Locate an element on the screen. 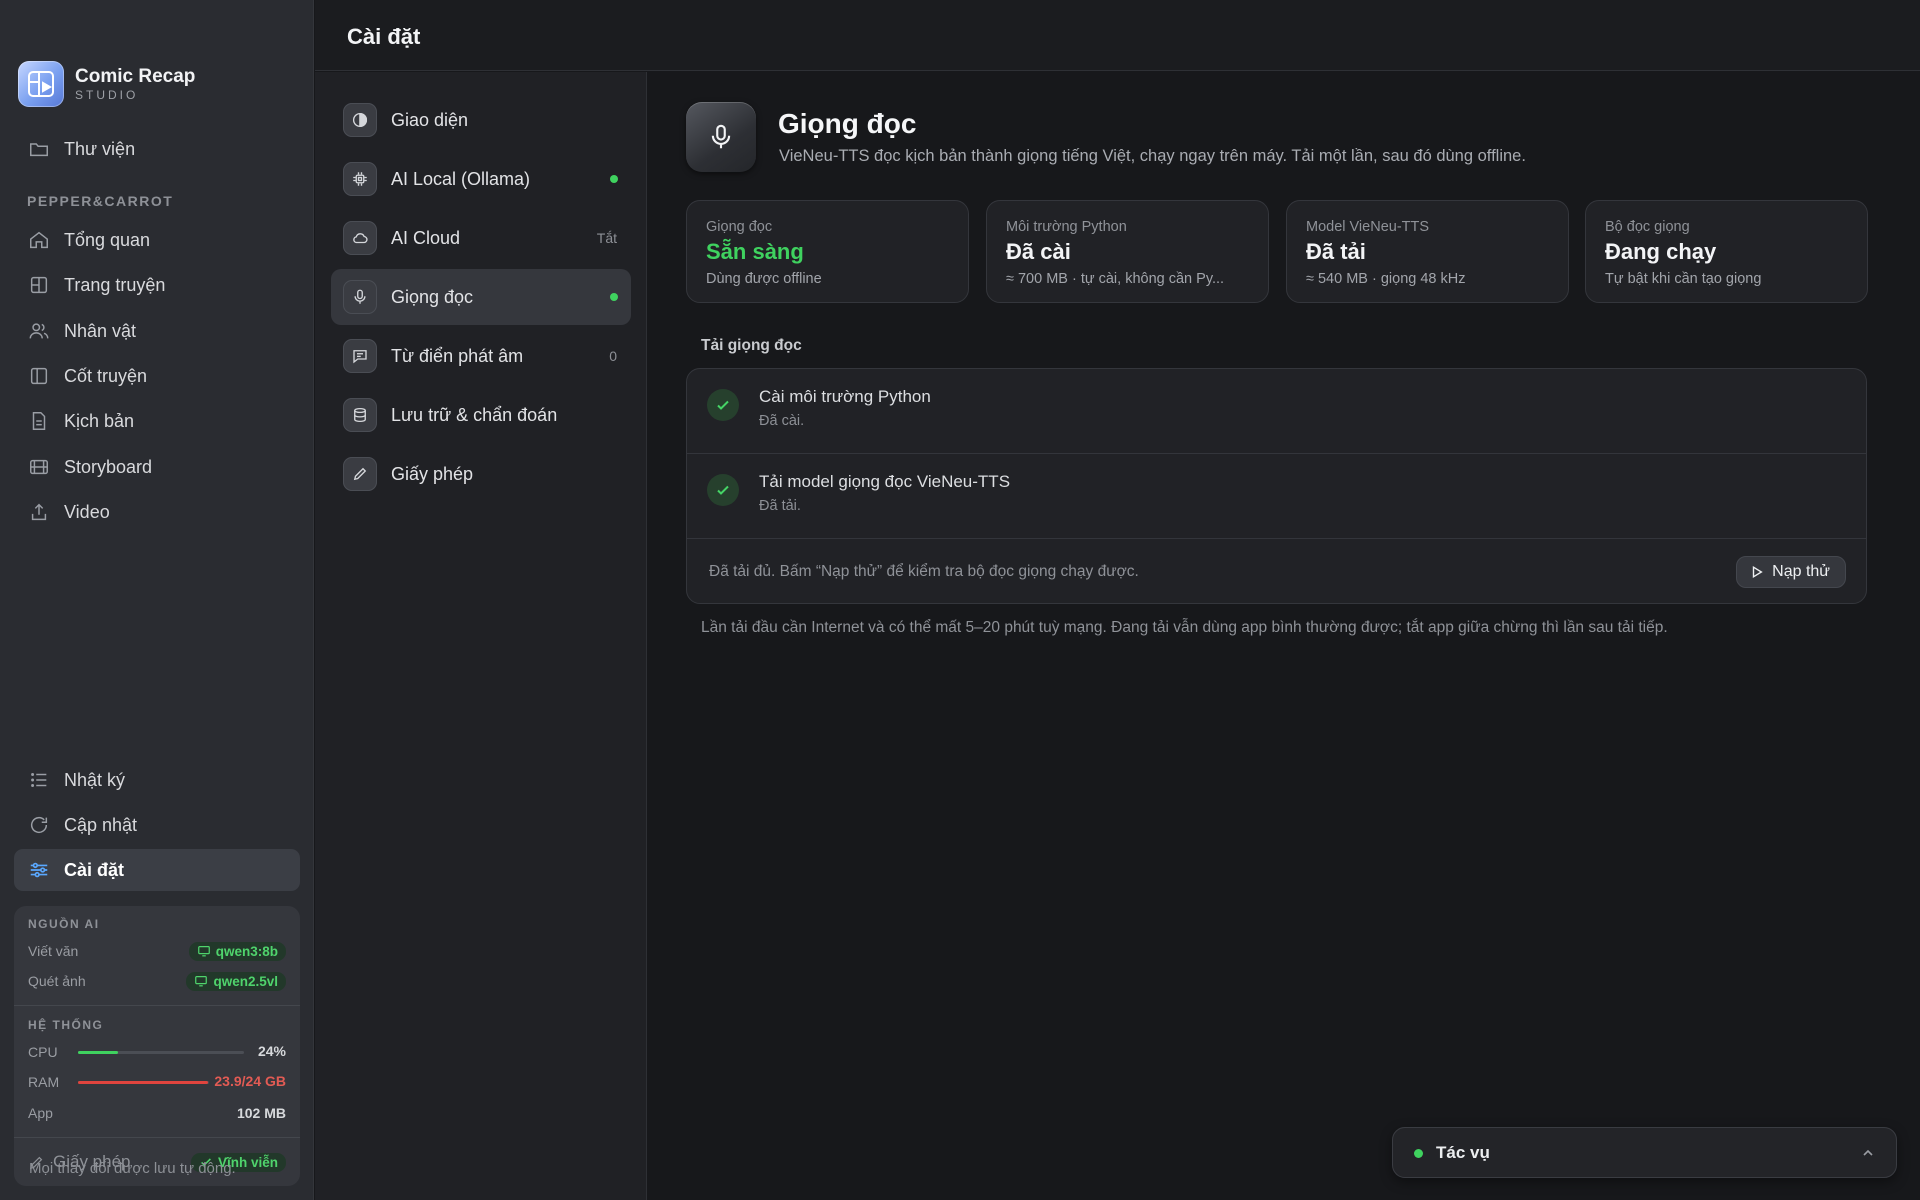 This screenshot has height=1200, width=1920. book-icon is located at coordinates (39, 376).